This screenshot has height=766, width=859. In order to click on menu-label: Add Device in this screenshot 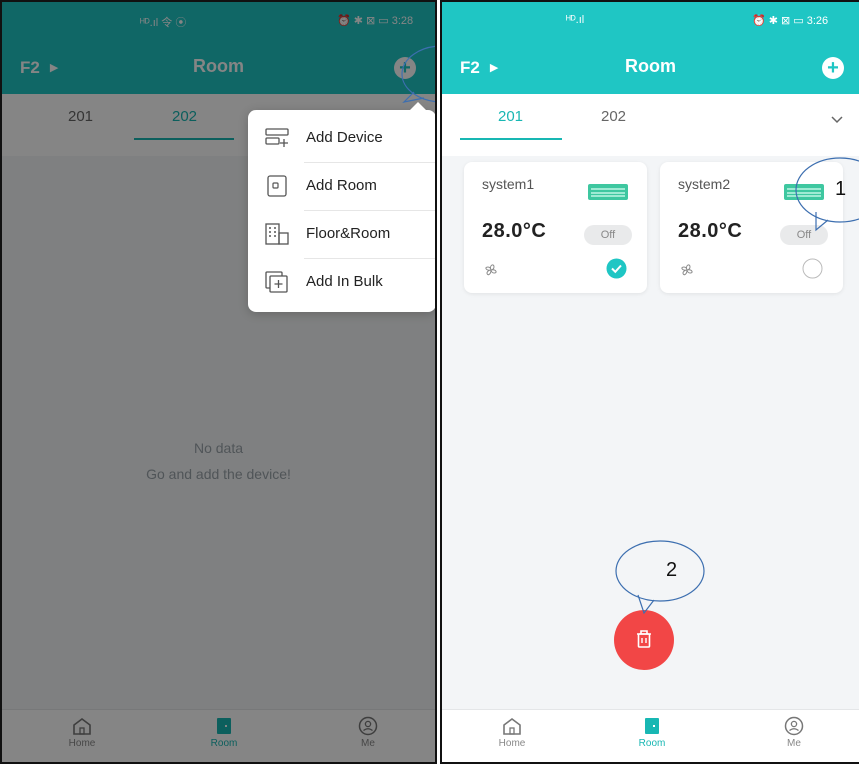, I will do `click(344, 137)`.